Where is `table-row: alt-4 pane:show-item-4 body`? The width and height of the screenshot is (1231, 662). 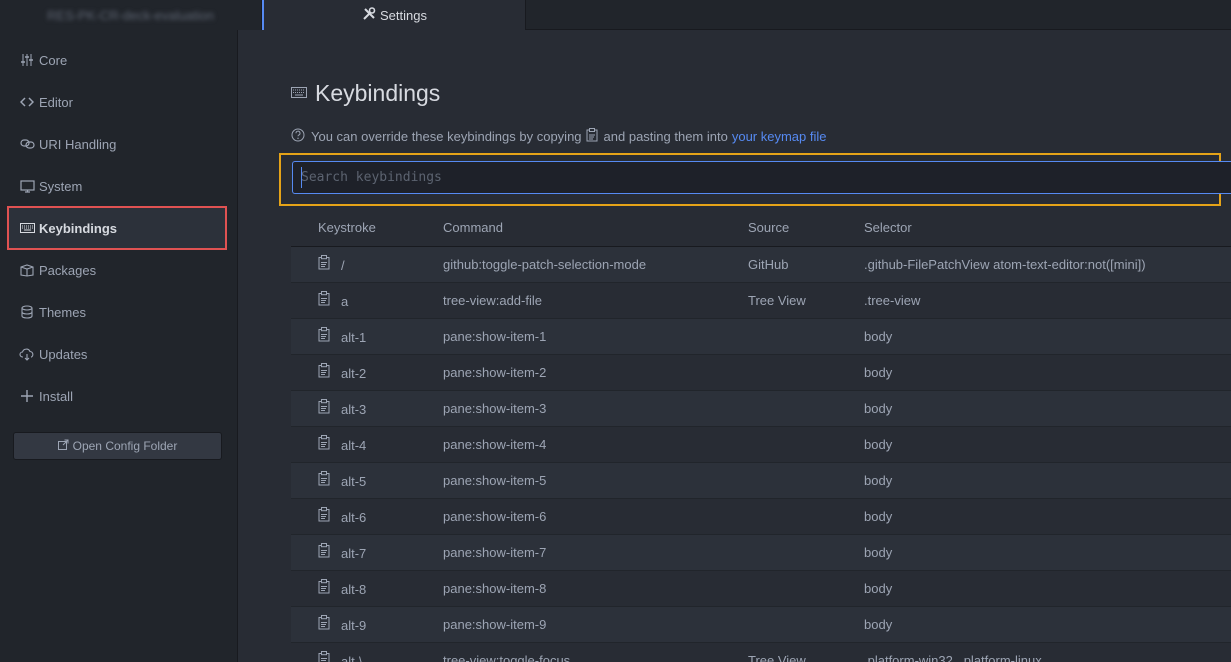 table-row: alt-4 pane:show-item-4 body is located at coordinates (761, 444).